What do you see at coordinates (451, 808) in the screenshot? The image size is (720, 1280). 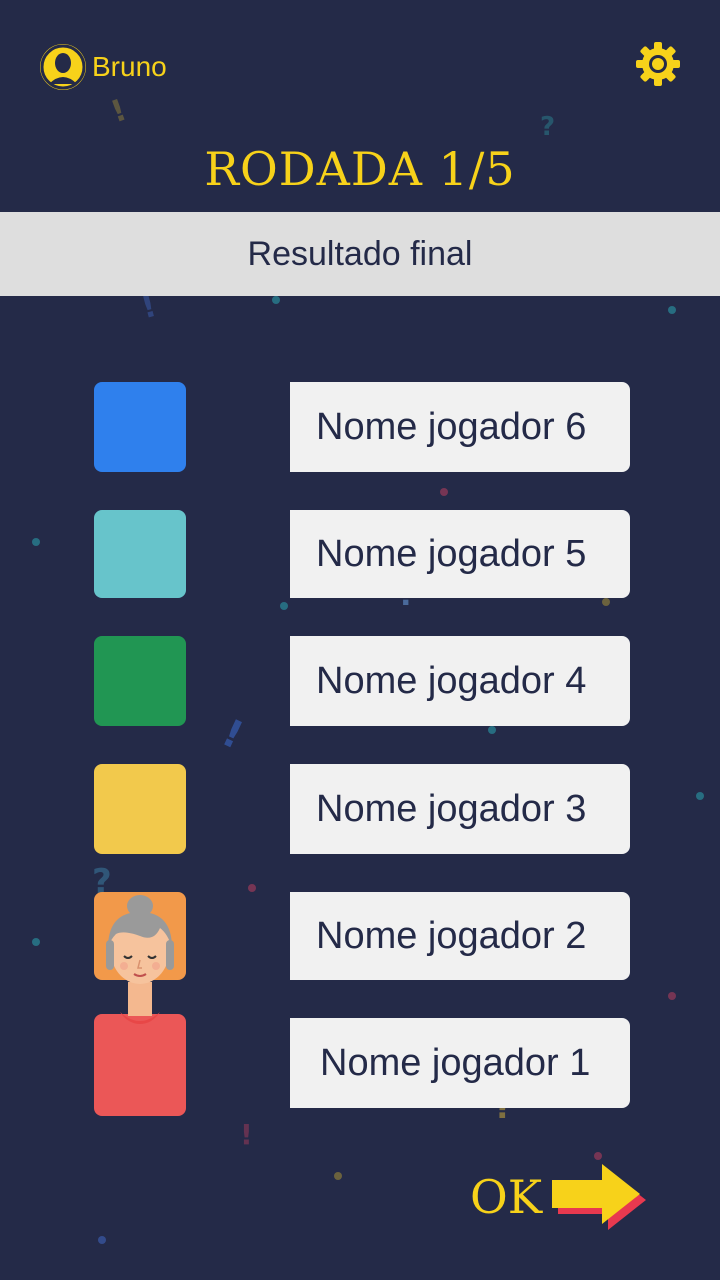 I see `player-name: Nome jogador 3` at bounding box center [451, 808].